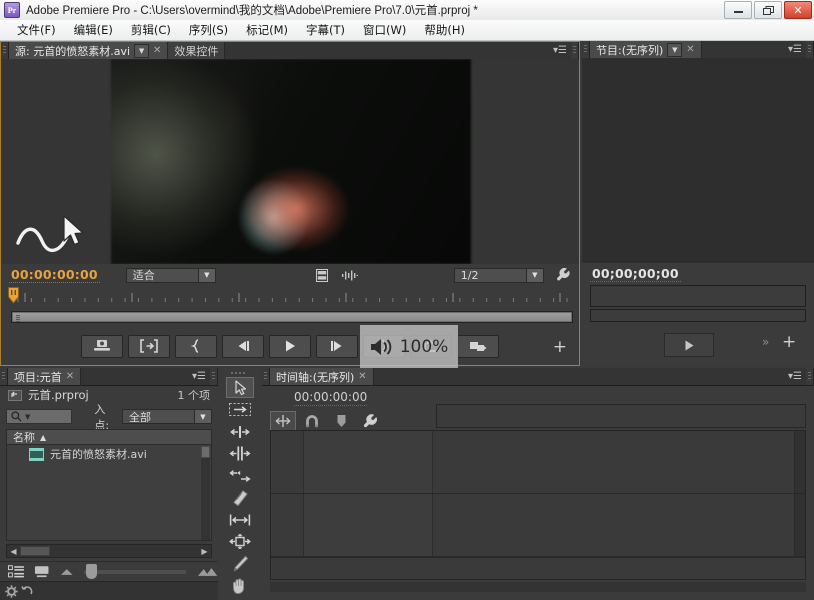 The image size is (814, 600). I want to click on timeline-current-timecode: 00:00:00:00, so click(331, 398).